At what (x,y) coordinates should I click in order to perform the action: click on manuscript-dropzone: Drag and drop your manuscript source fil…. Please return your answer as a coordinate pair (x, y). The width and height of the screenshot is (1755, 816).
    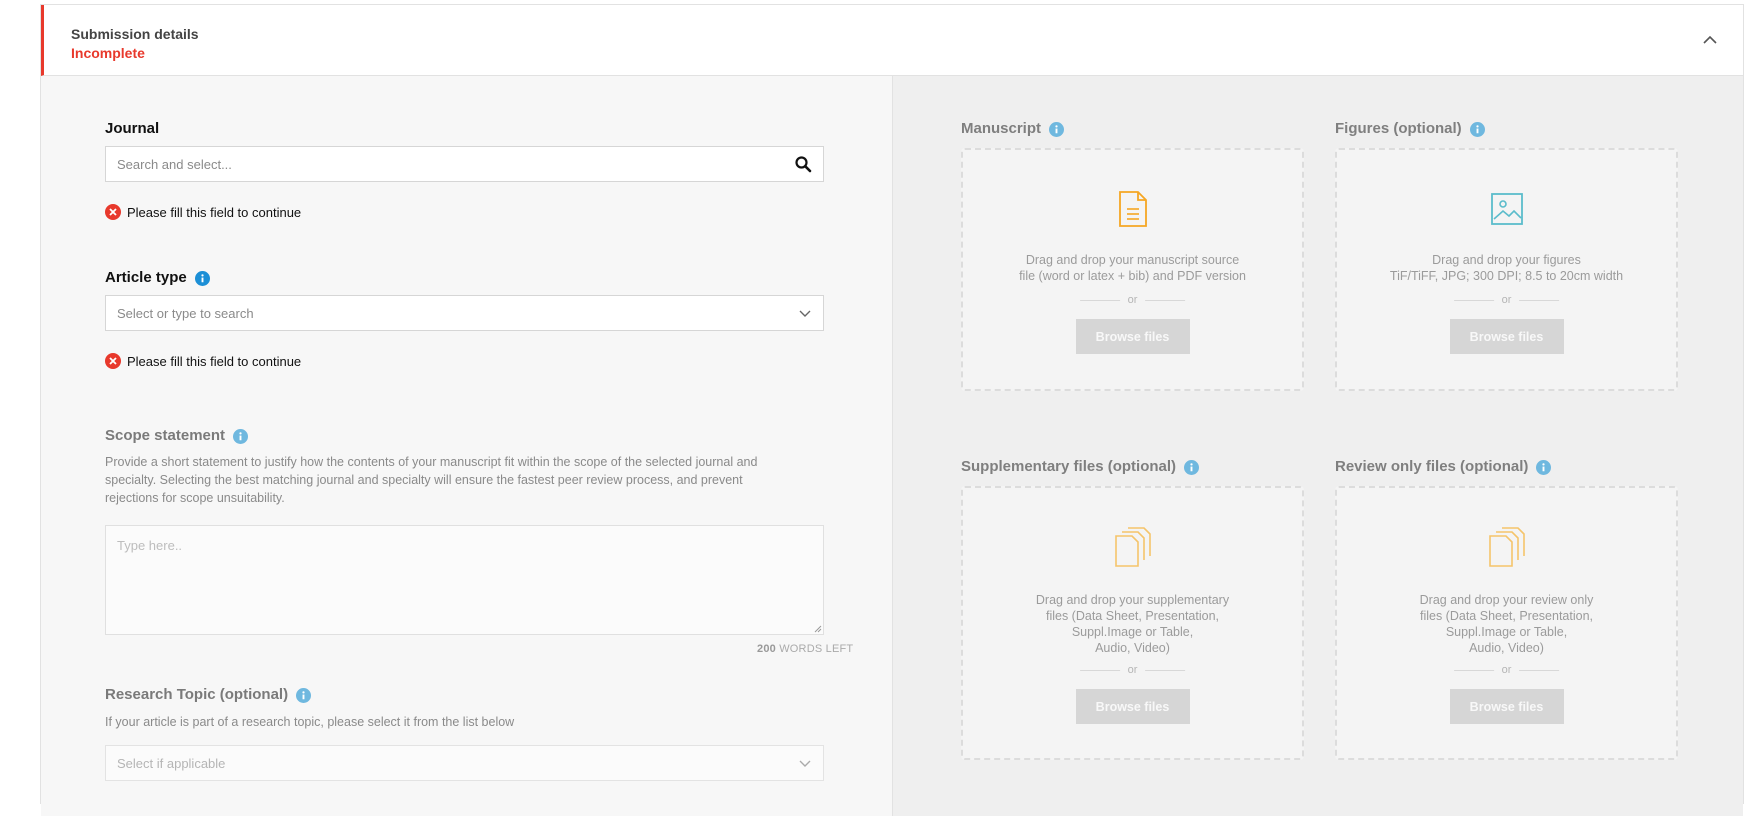
    Looking at the image, I should click on (1132, 269).